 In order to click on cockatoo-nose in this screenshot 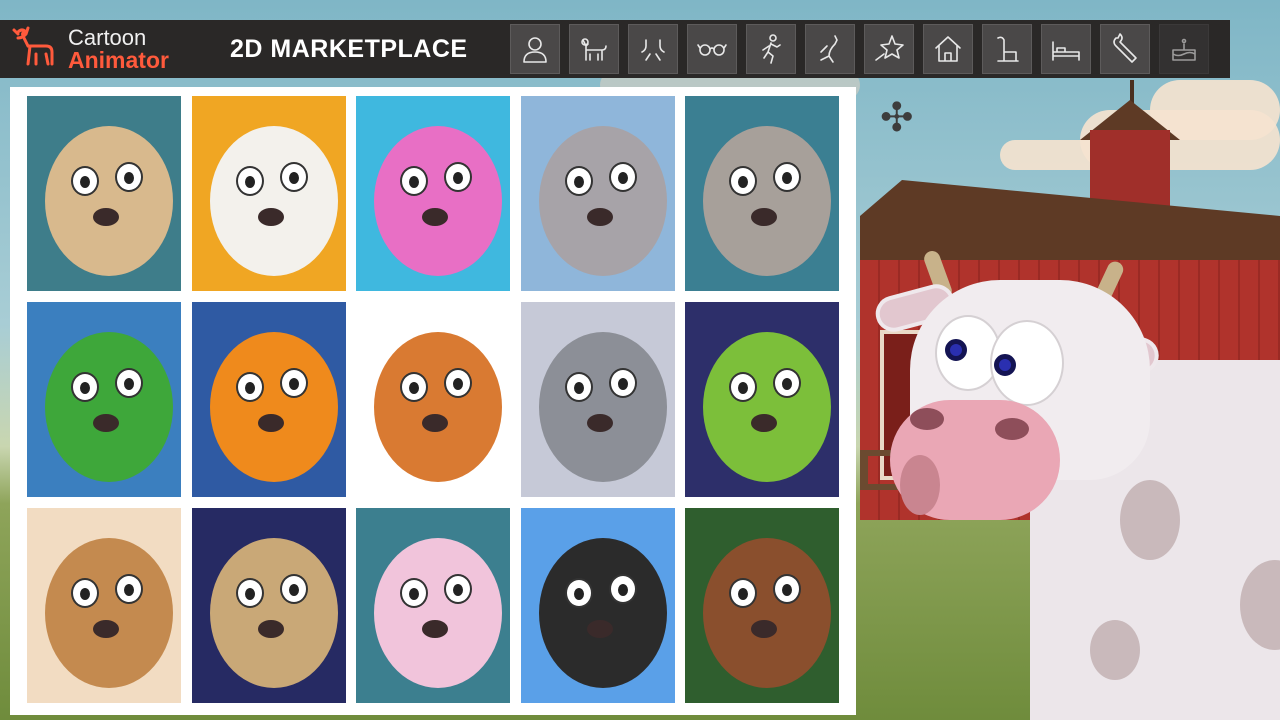, I will do `click(270, 217)`.